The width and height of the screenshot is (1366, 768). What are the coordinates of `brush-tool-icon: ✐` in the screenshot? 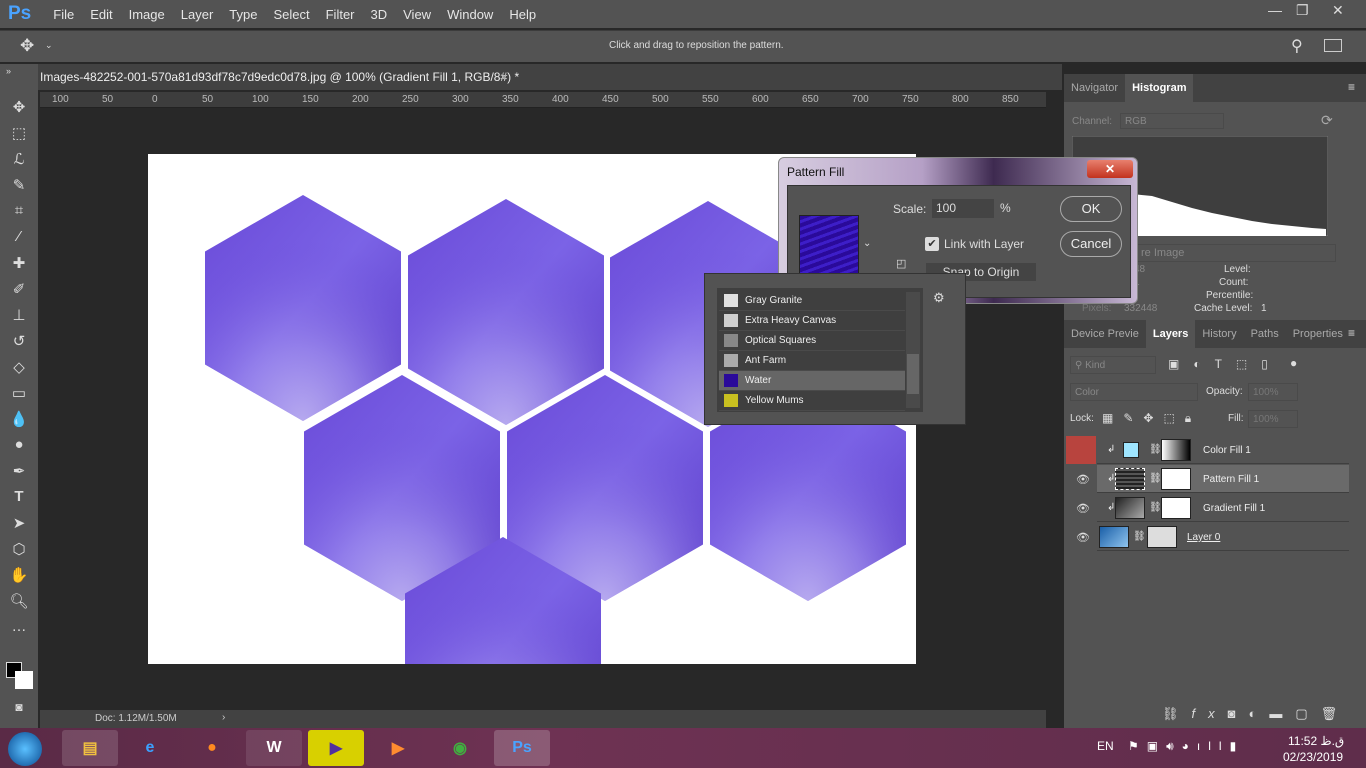 It's located at (19, 290).